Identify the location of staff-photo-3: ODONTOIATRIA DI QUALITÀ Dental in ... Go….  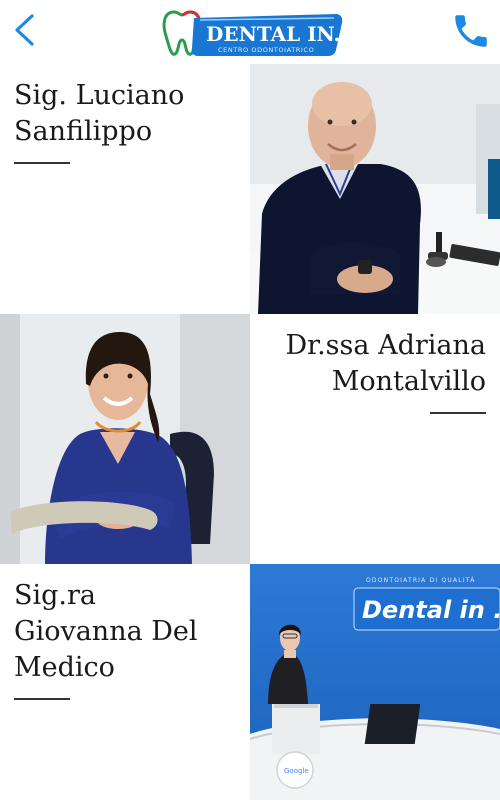
(375, 682).